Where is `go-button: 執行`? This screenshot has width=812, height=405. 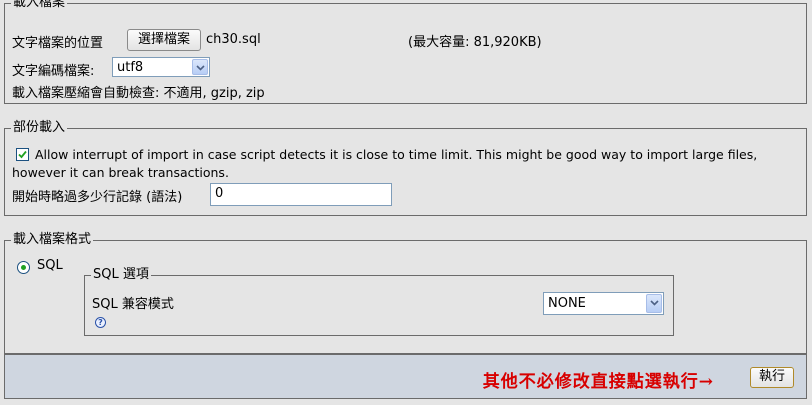 go-button: 執行 is located at coordinates (772, 377).